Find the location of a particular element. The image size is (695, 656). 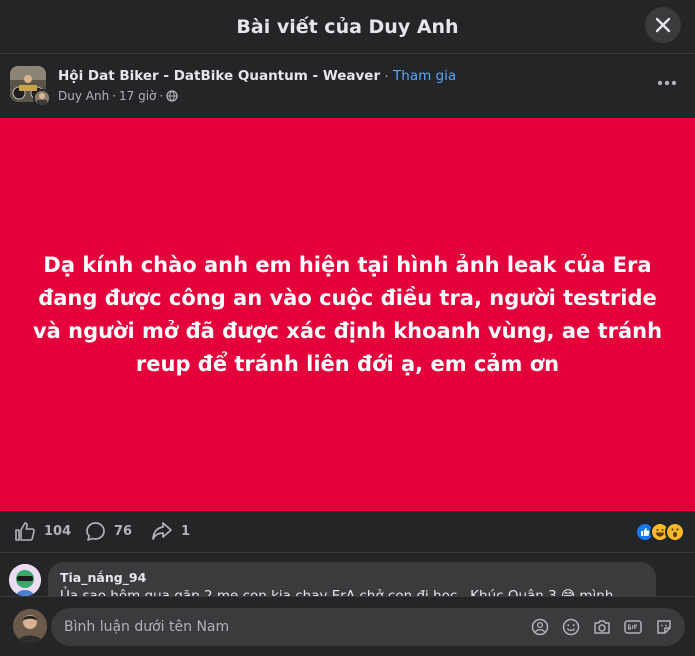

author-name-link: Duy Anh is located at coordinates (83, 96).